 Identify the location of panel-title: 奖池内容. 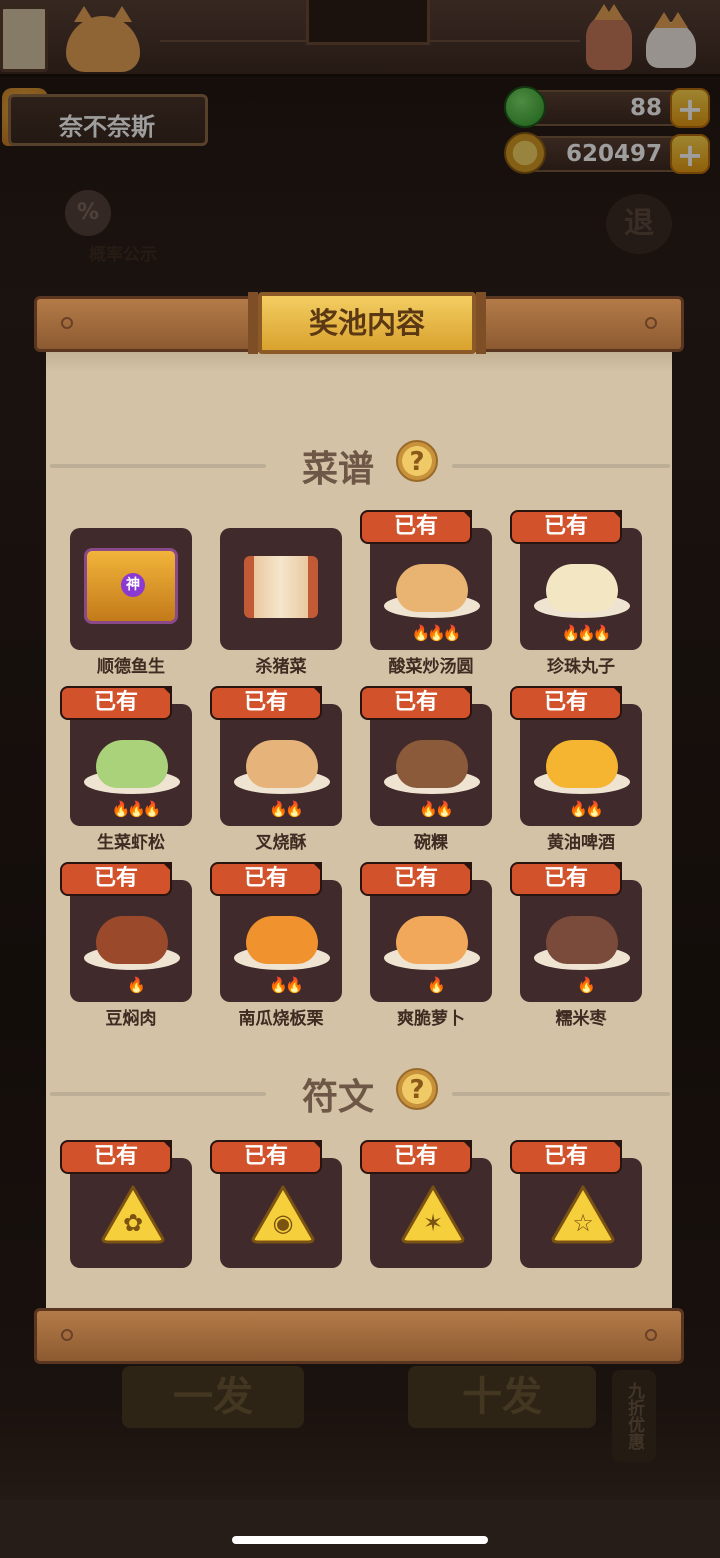
(367, 323).